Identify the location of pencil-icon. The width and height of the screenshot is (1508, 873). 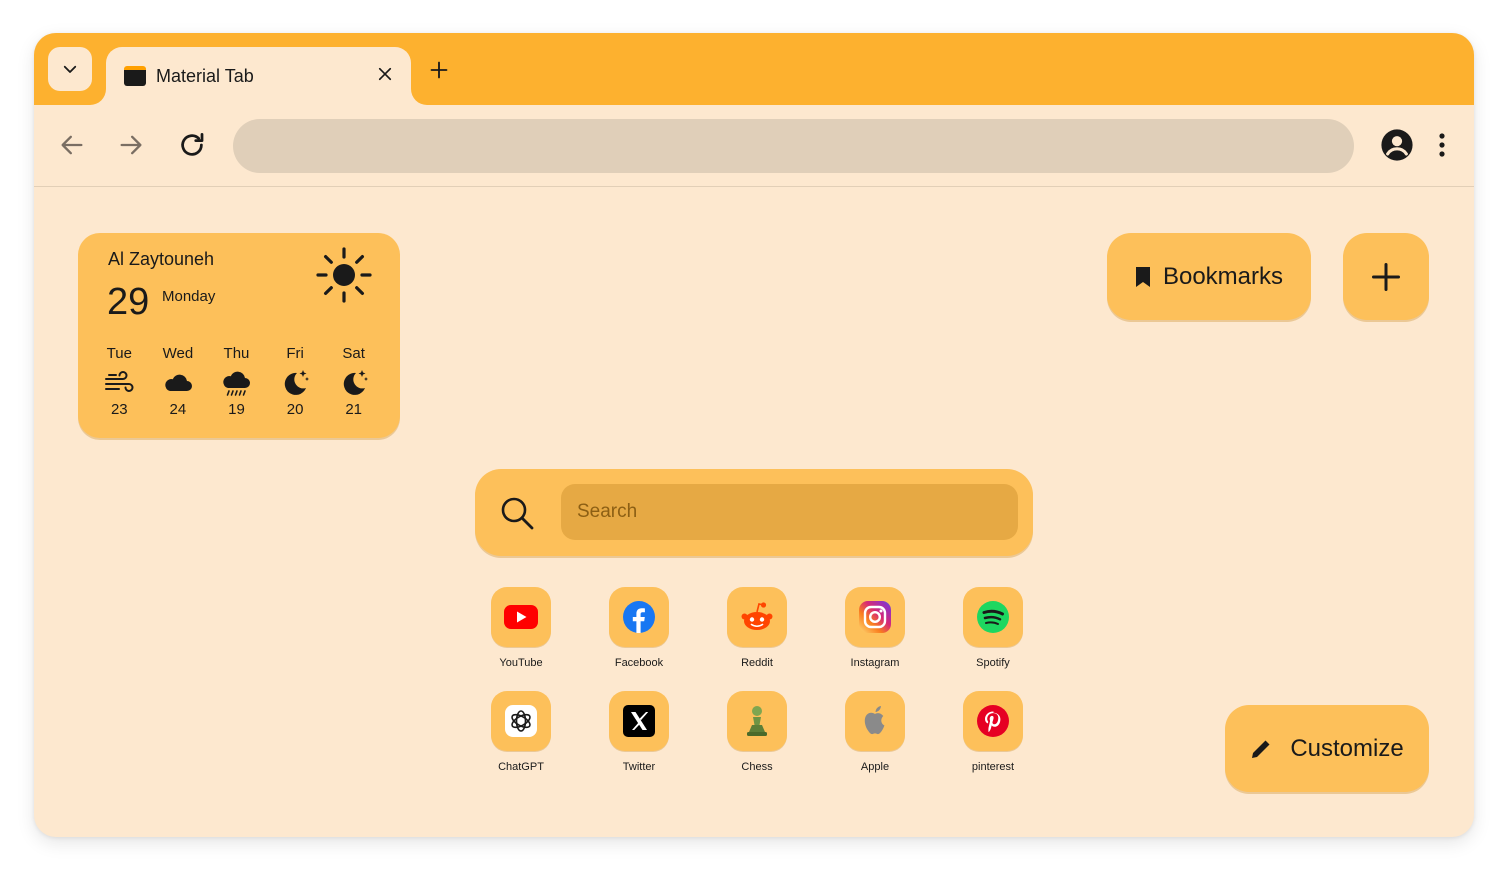
(1261, 749).